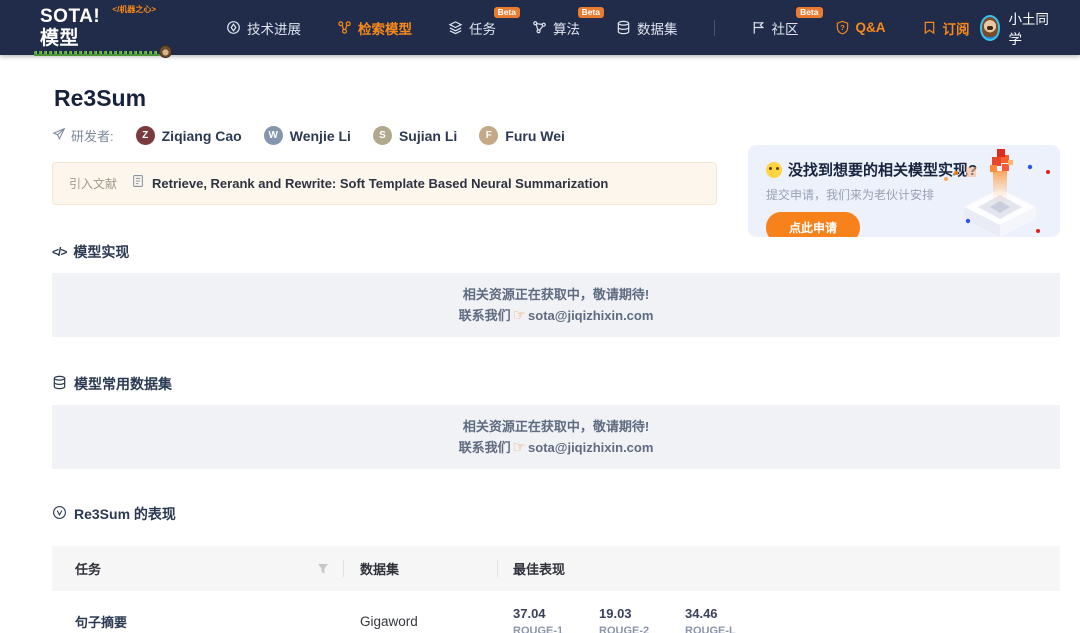 This screenshot has height=633, width=1080. What do you see at coordinates (344, 27) in the screenshot?
I see `nodes-icon` at bounding box center [344, 27].